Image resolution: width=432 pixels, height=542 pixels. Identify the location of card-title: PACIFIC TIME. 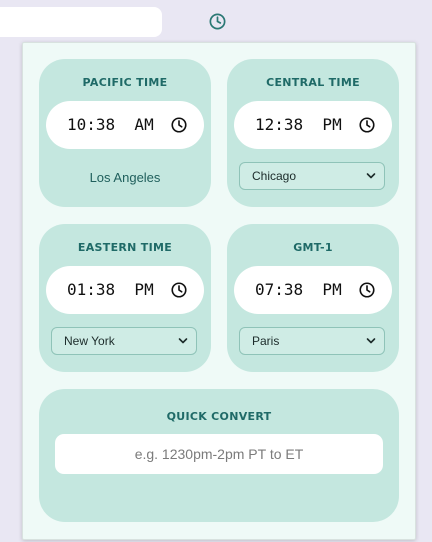
(125, 82).